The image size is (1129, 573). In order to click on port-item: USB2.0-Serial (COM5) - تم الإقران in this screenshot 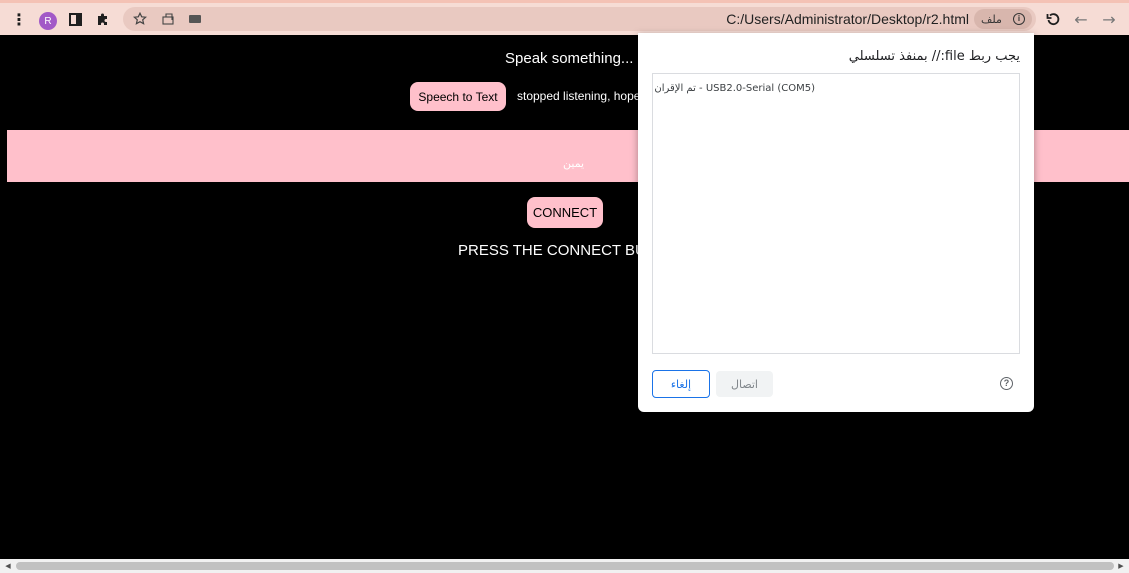, I will do `click(734, 88)`.